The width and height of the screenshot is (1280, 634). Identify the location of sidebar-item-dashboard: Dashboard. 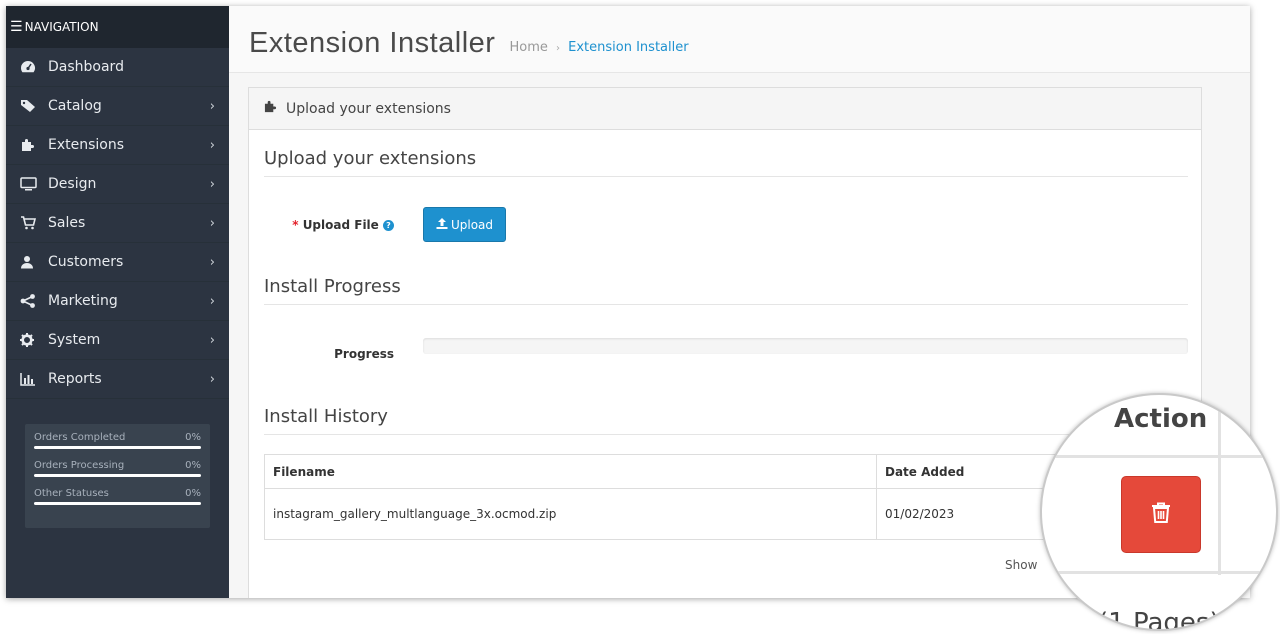
(117, 67).